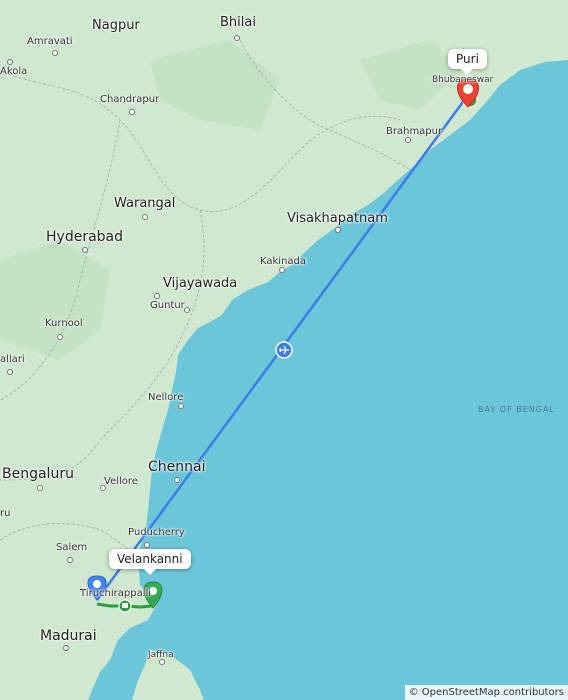 The image size is (568, 700). Describe the element at coordinates (14, 71) in the screenshot. I see `city-label-akola: Akola` at that location.